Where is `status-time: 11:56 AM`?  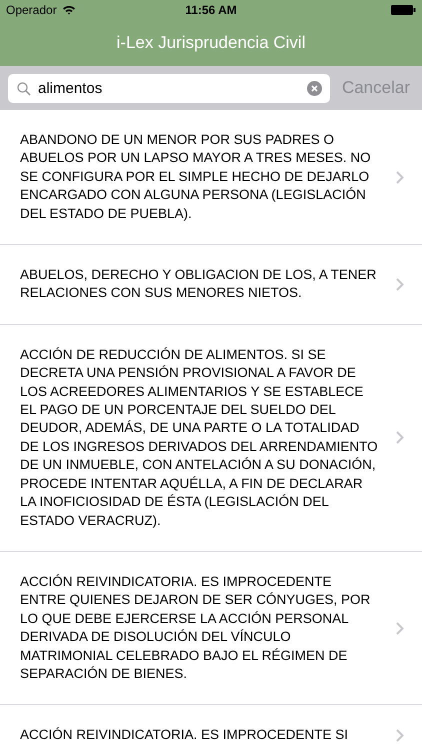 status-time: 11:56 AM is located at coordinates (211, 10).